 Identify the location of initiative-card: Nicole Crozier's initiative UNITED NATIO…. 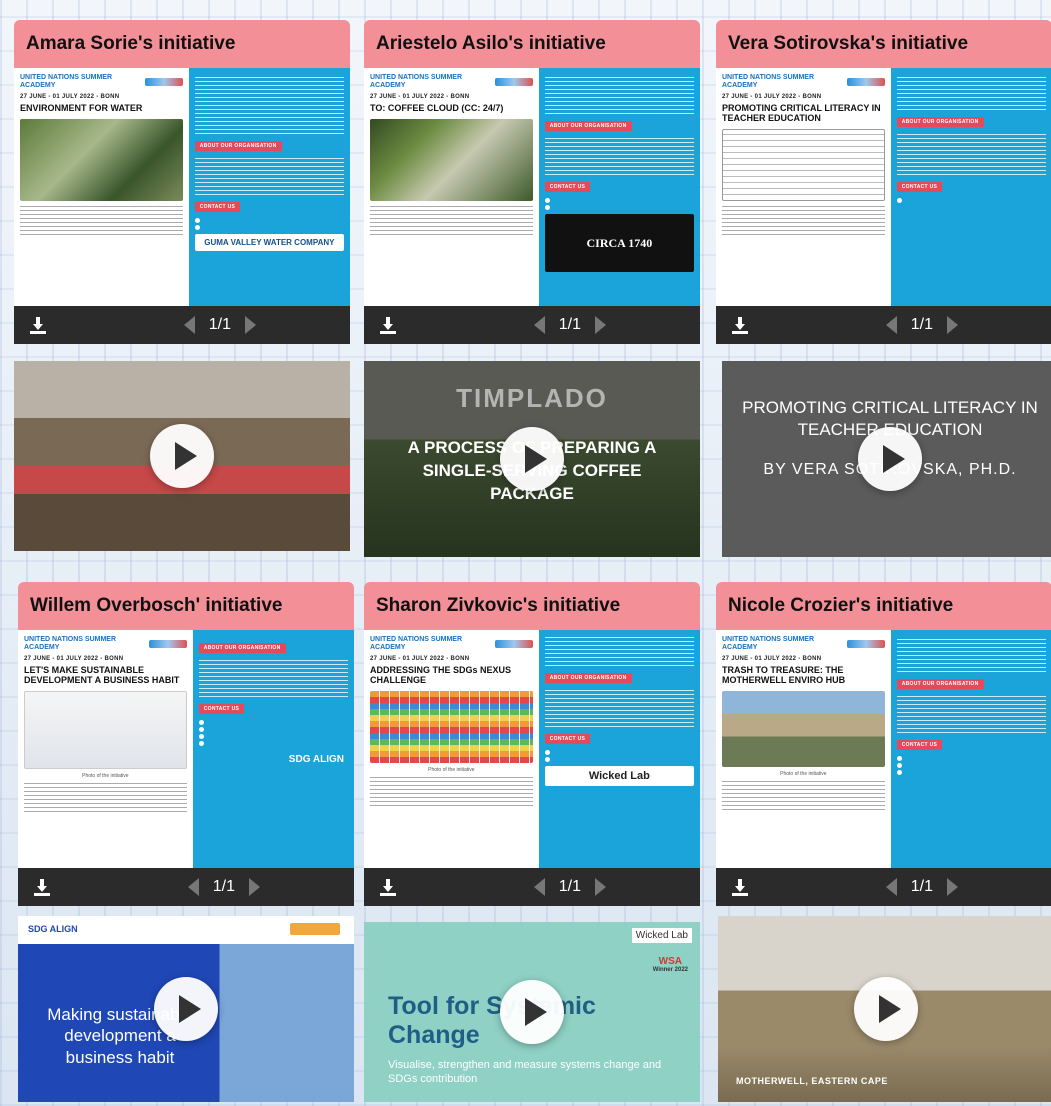
(883, 744).